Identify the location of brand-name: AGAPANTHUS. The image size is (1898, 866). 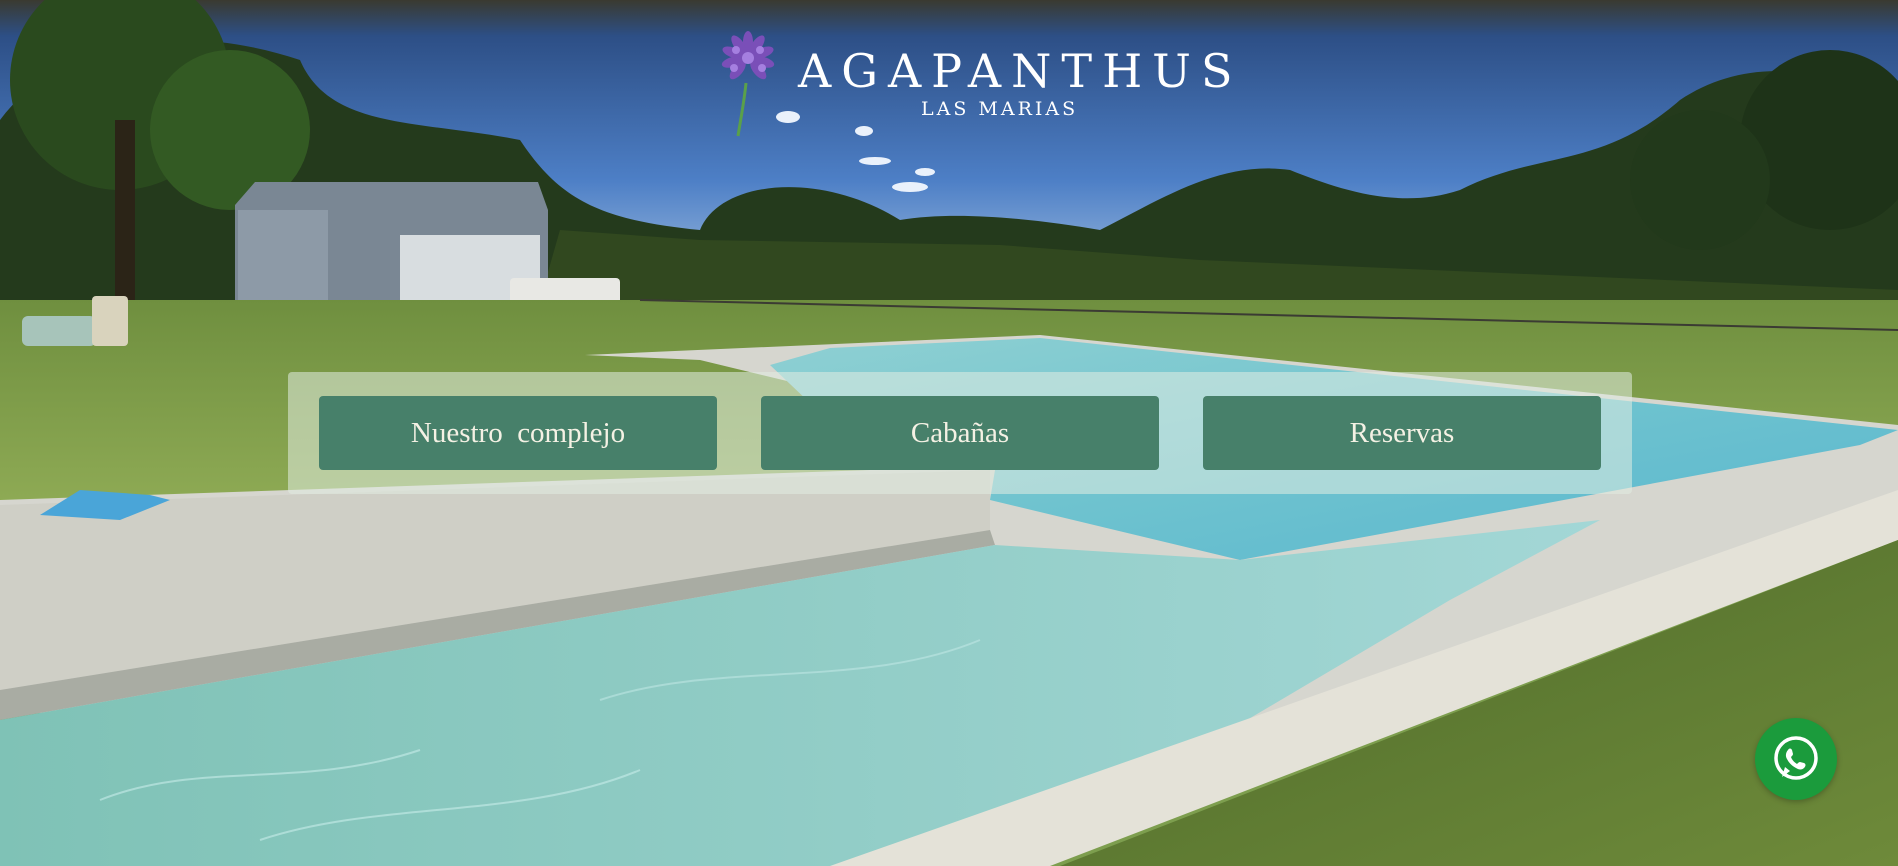
(1020, 71).